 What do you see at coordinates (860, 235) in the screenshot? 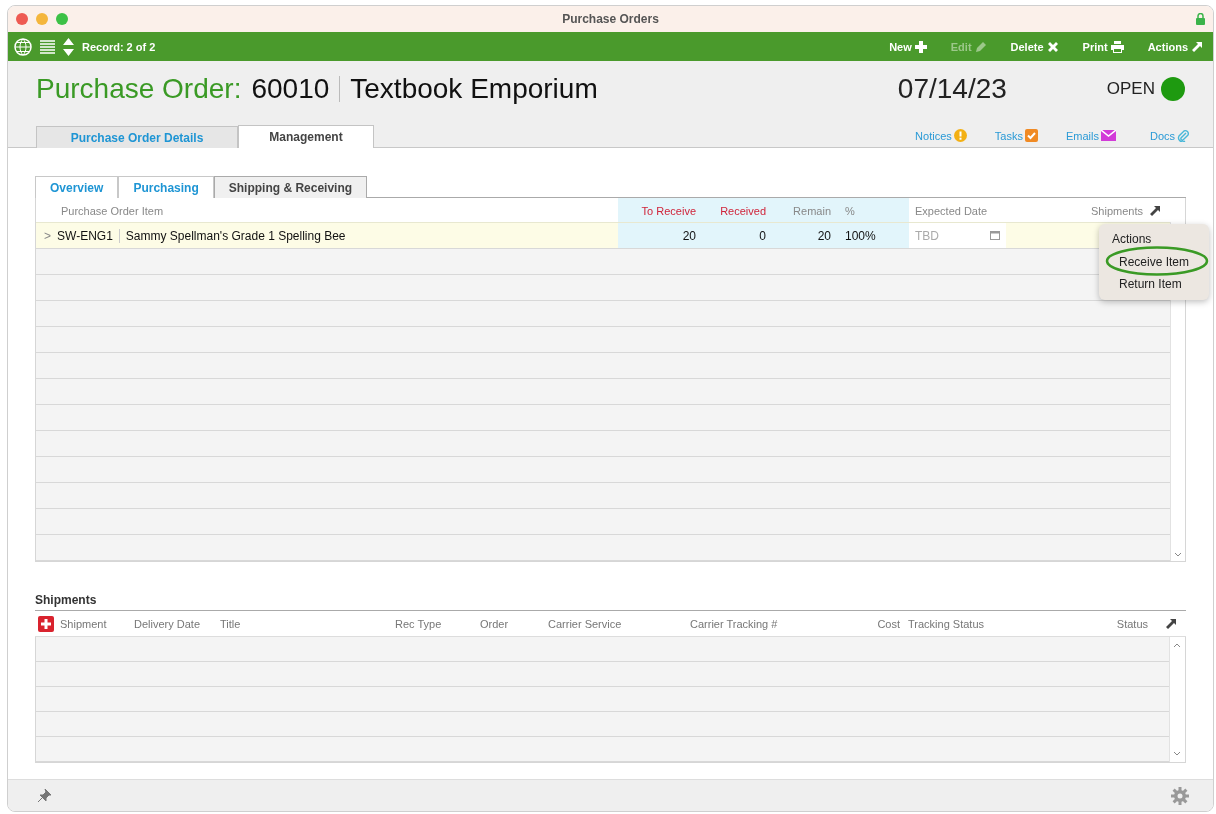
I see `table-cell: 100%` at bounding box center [860, 235].